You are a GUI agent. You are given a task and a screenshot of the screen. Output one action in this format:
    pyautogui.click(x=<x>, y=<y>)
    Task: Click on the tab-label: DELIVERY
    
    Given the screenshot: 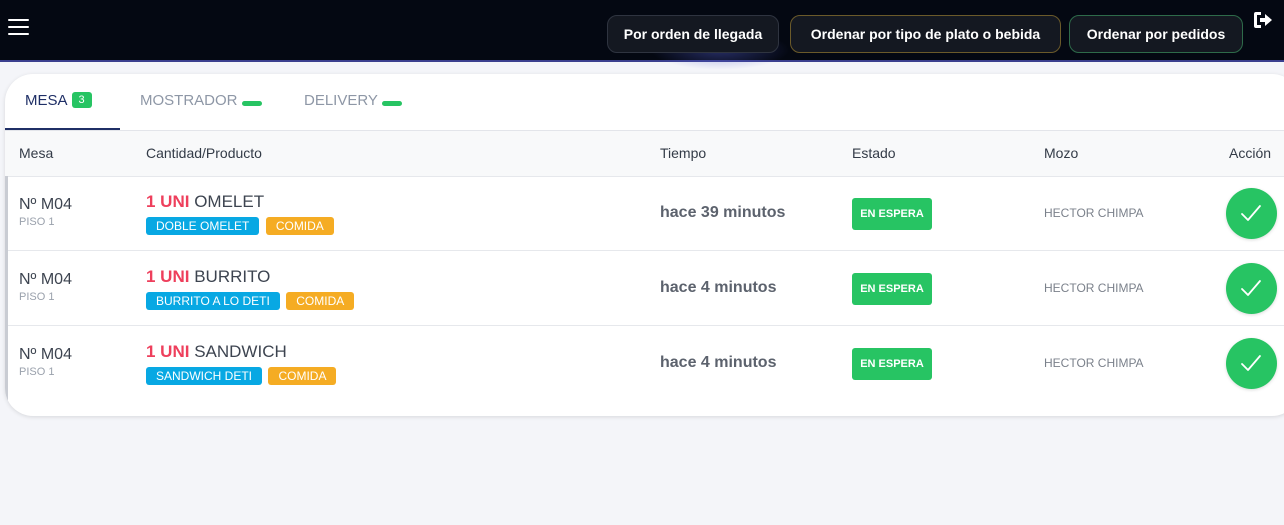 What is the action you would take?
    pyautogui.click(x=341, y=100)
    